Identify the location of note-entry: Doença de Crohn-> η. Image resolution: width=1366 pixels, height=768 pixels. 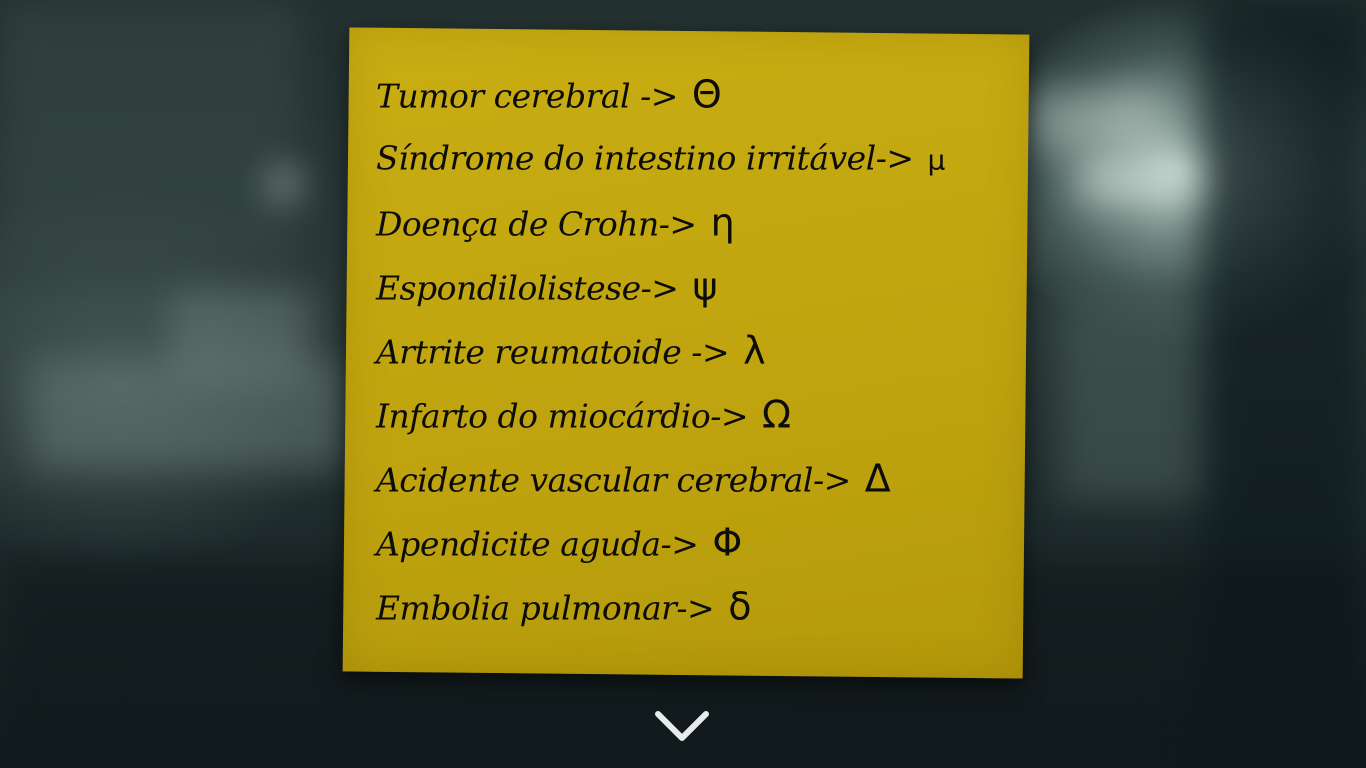
(660, 229).